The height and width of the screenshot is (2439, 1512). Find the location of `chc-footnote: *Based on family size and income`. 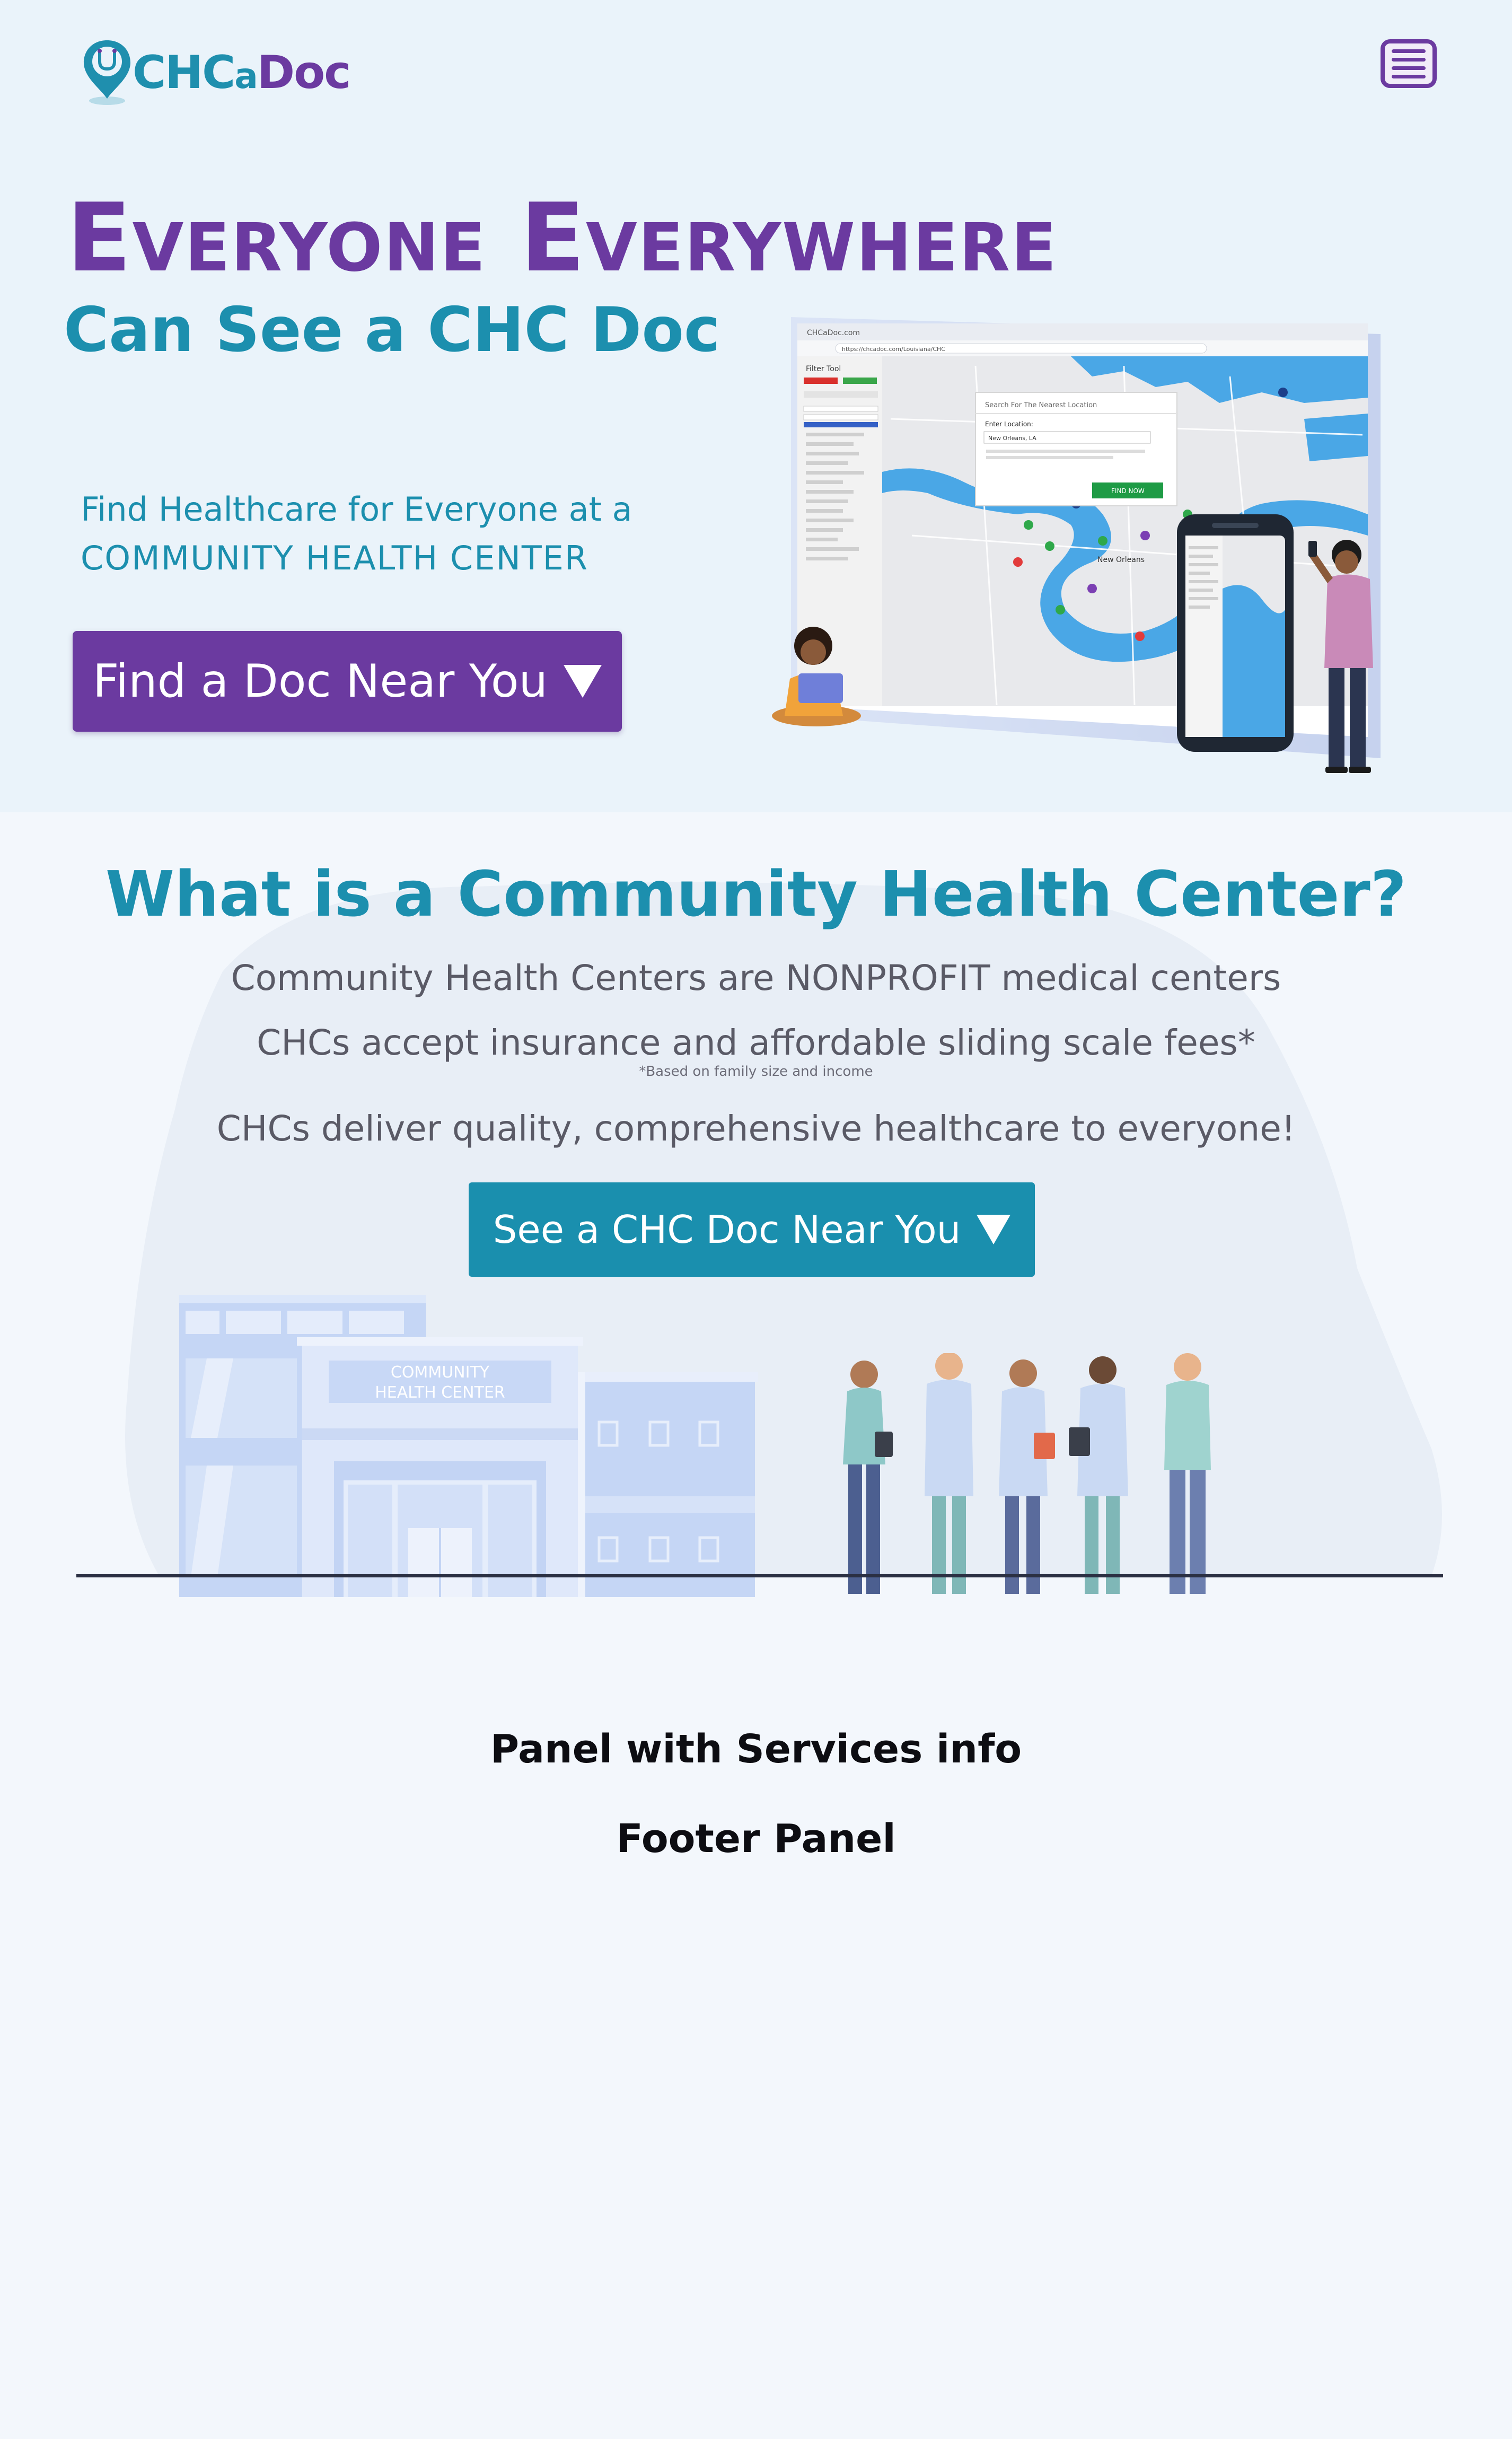

chc-footnote: *Based on family size and income is located at coordinates (756, 1072).